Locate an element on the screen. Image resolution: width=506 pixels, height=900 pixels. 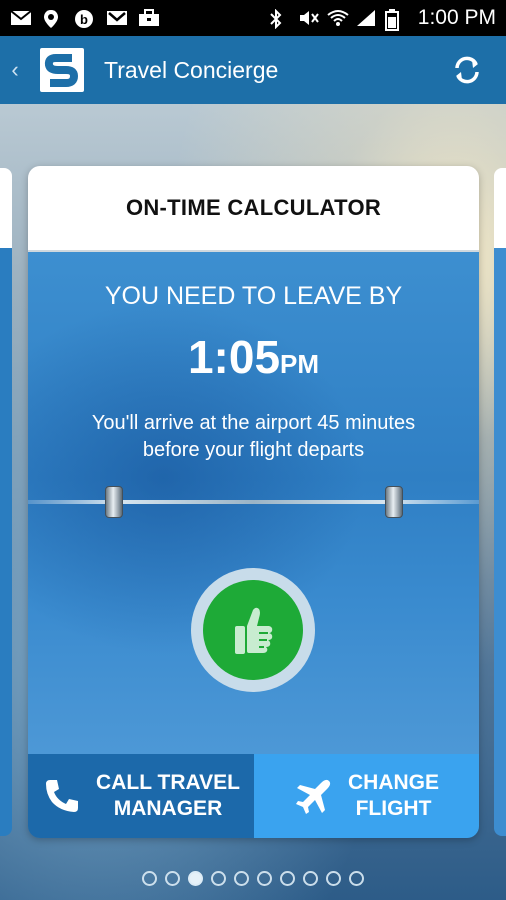
leave-time: 1:05PM is located at coordinates (253, 357).